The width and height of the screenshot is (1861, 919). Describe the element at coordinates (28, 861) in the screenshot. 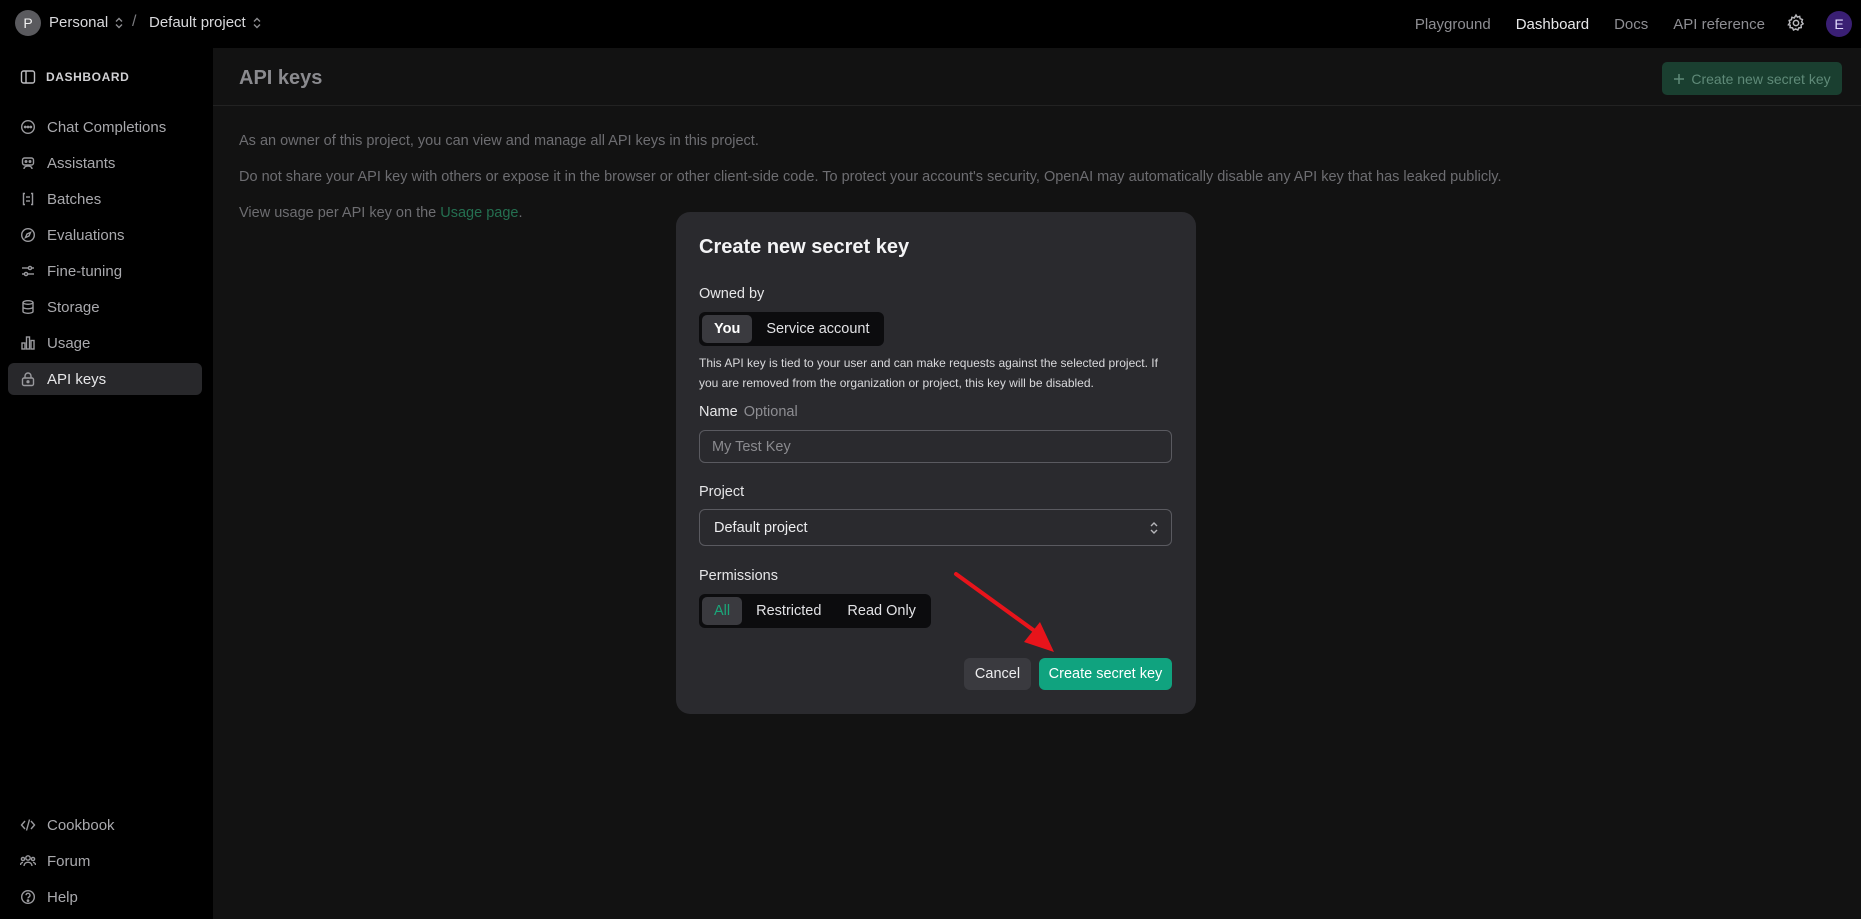

I see `people-icon` at that location.